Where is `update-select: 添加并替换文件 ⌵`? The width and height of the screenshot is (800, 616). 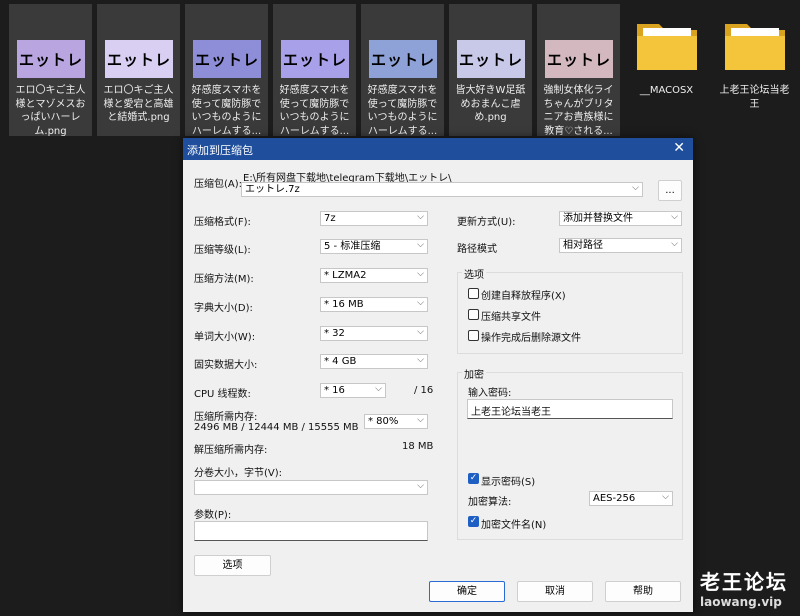 update-select: 添加并替换文件 ⌵ is located at coordinates (620, 218).